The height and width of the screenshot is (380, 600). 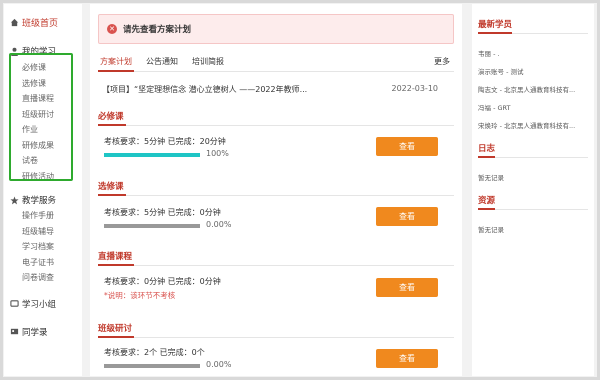 I want to click on sidebar-item-study-group: 学习小组, so click(x=43, y=304).